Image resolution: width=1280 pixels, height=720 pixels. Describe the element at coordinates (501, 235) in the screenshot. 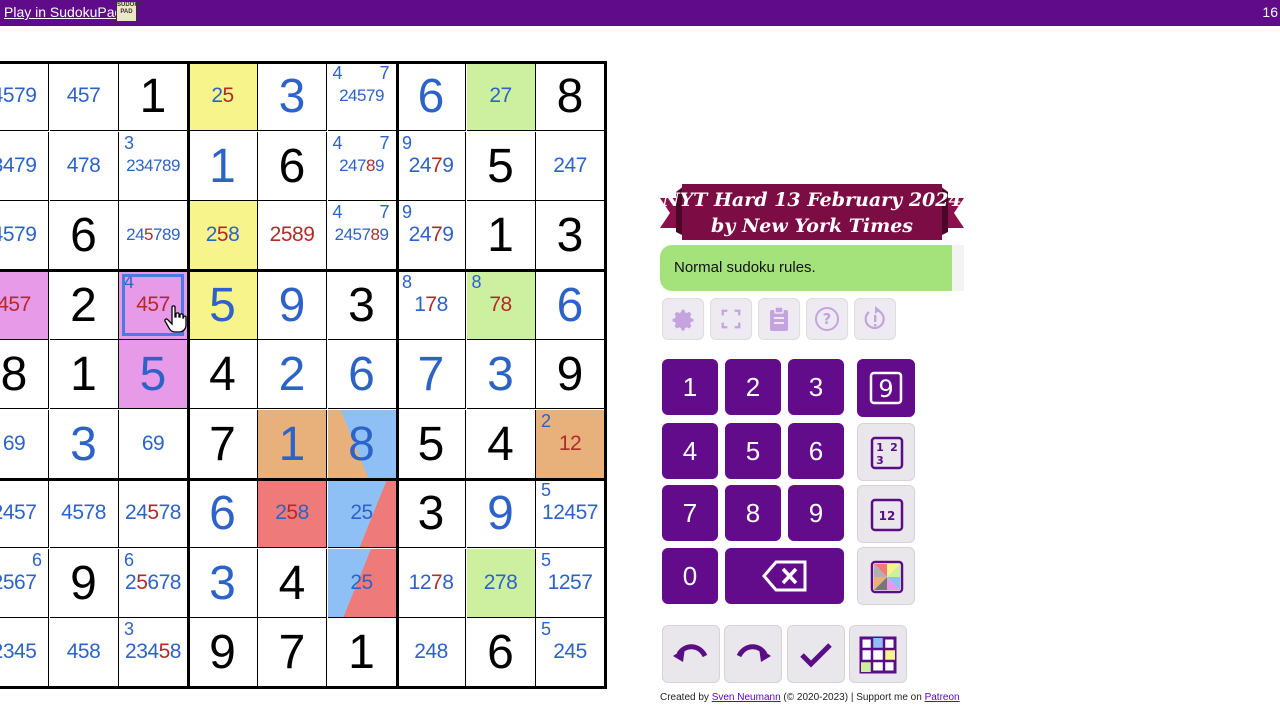

I see `grid-cell-r3c8: 1` at that location.